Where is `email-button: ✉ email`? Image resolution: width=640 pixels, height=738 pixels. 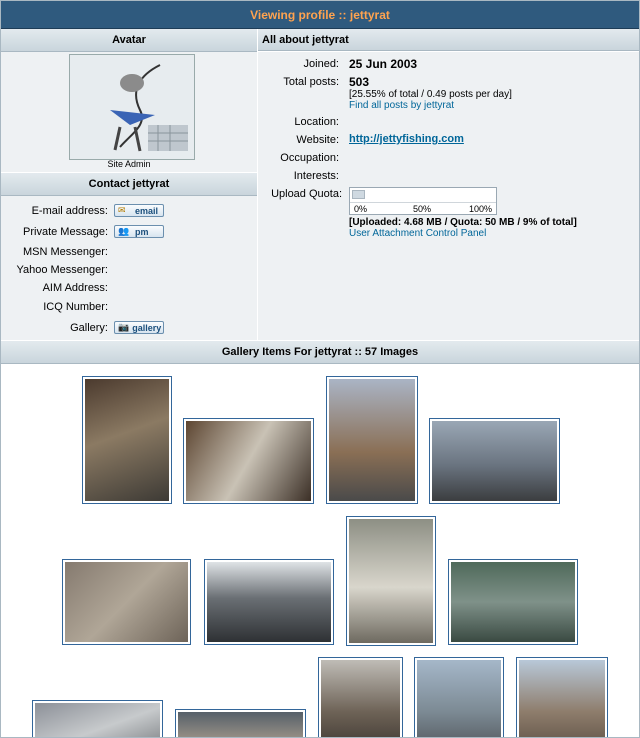
email-button: ✉ email is located at coordinates (139, 210).